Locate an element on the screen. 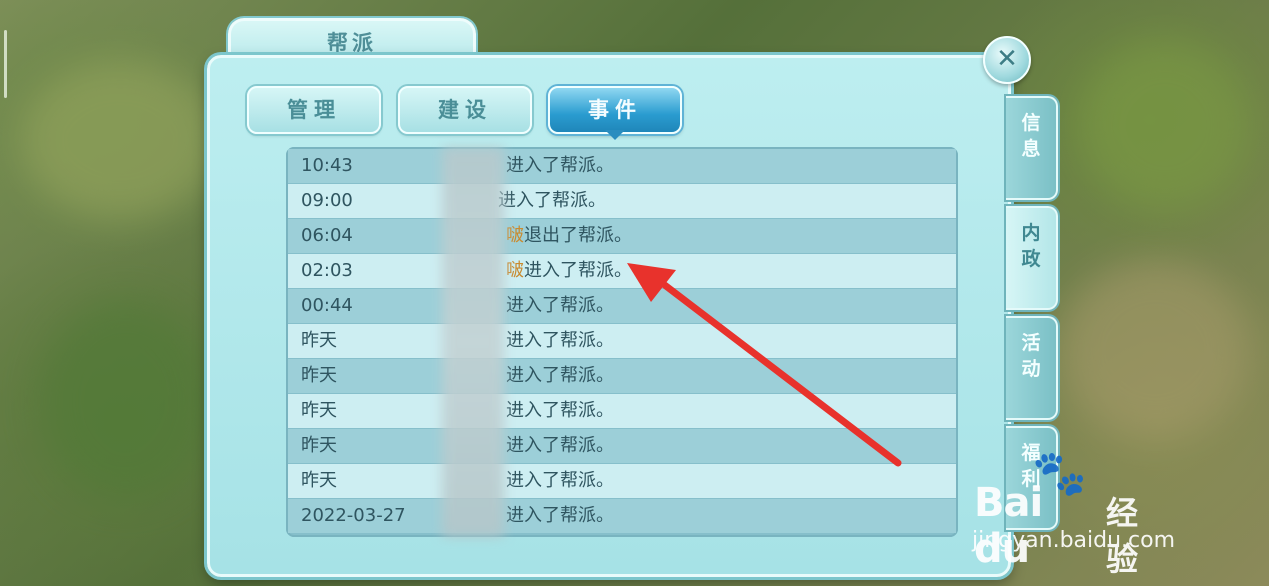 Image resolution: width=1269 pixels, height=586 pixels. arrow-head is located at coordinates (651, 282).